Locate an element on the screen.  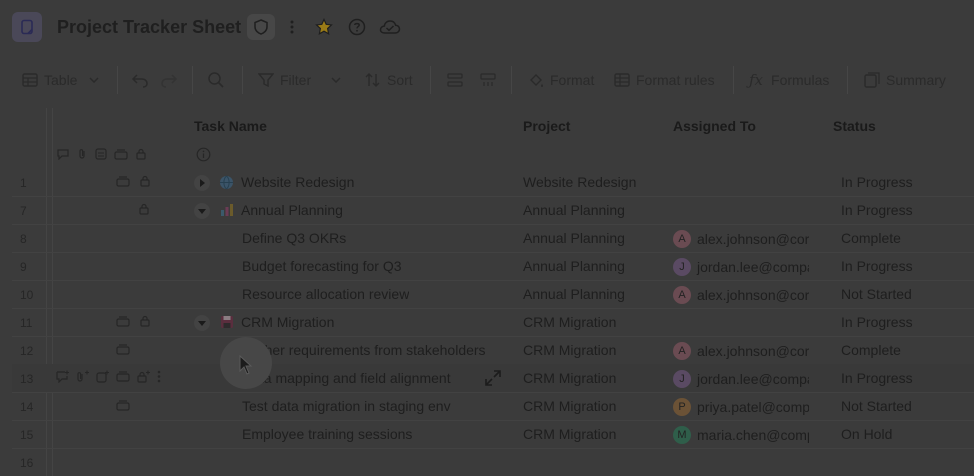
view-selector: Table is located at coordinates (60, 80).